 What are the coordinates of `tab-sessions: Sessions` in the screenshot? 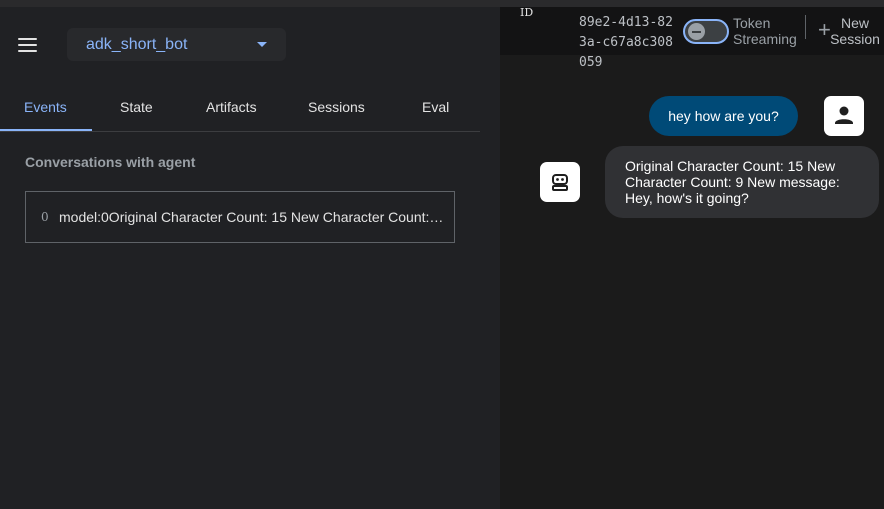 It's located at (336, 107).